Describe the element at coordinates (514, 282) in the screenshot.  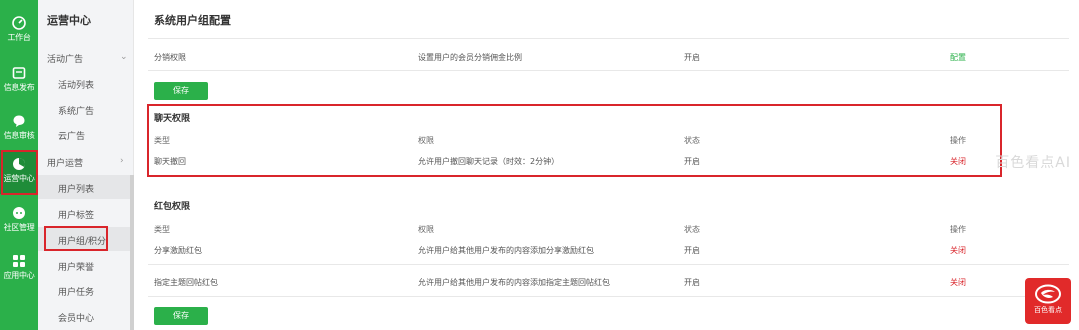
I see `redpacket-row-perm: 允许用户给其他用户发布的内容添加指定主题回帖红包` at that location.